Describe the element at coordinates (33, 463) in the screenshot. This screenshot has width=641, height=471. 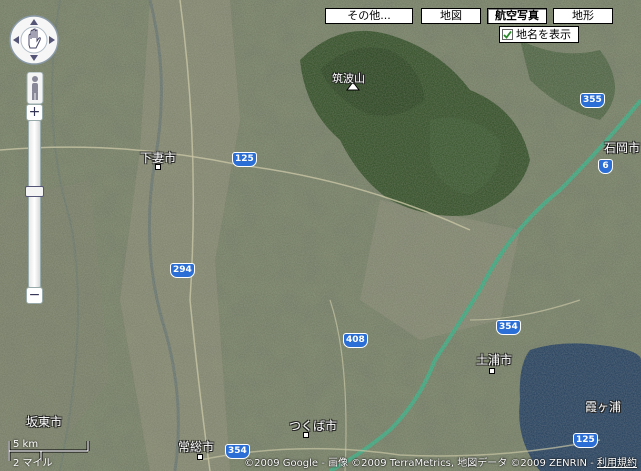
I see `scale-mi-label: 2 マイル` at that location.